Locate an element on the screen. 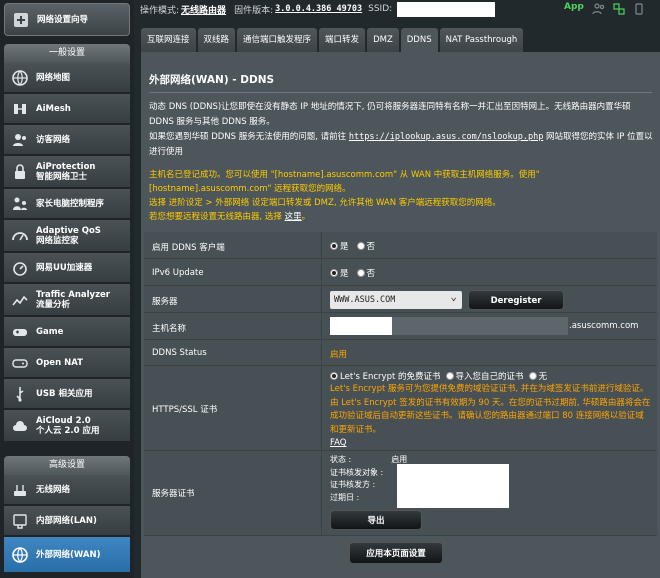  lan-icon is located at coordinates (20, 521).